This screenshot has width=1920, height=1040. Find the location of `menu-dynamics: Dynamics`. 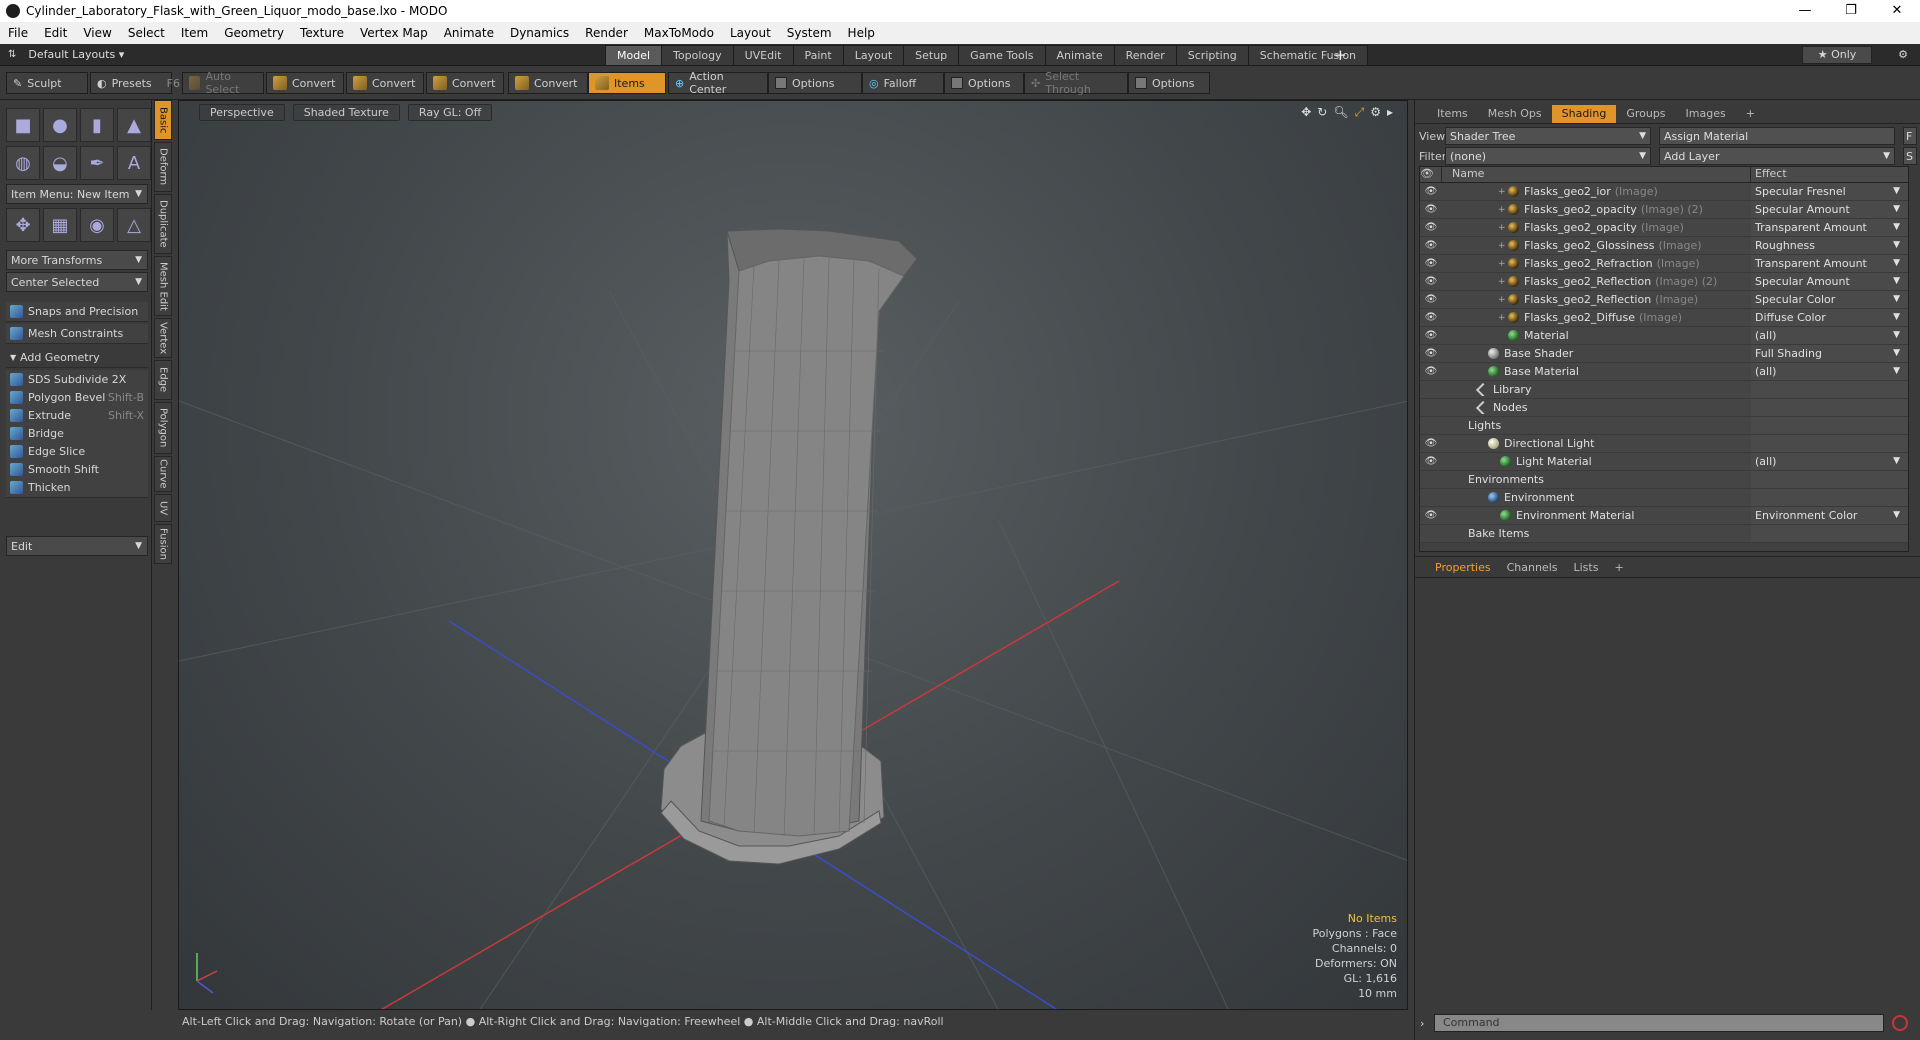

menu-dynamics: Dynamics is located at coordinates (539, 33).